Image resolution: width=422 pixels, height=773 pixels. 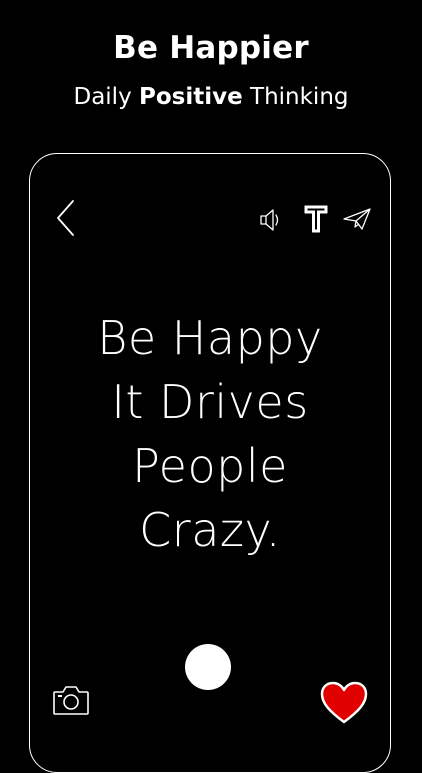 I want to click on quote-line: Crazy., so click(x=210, y=530).